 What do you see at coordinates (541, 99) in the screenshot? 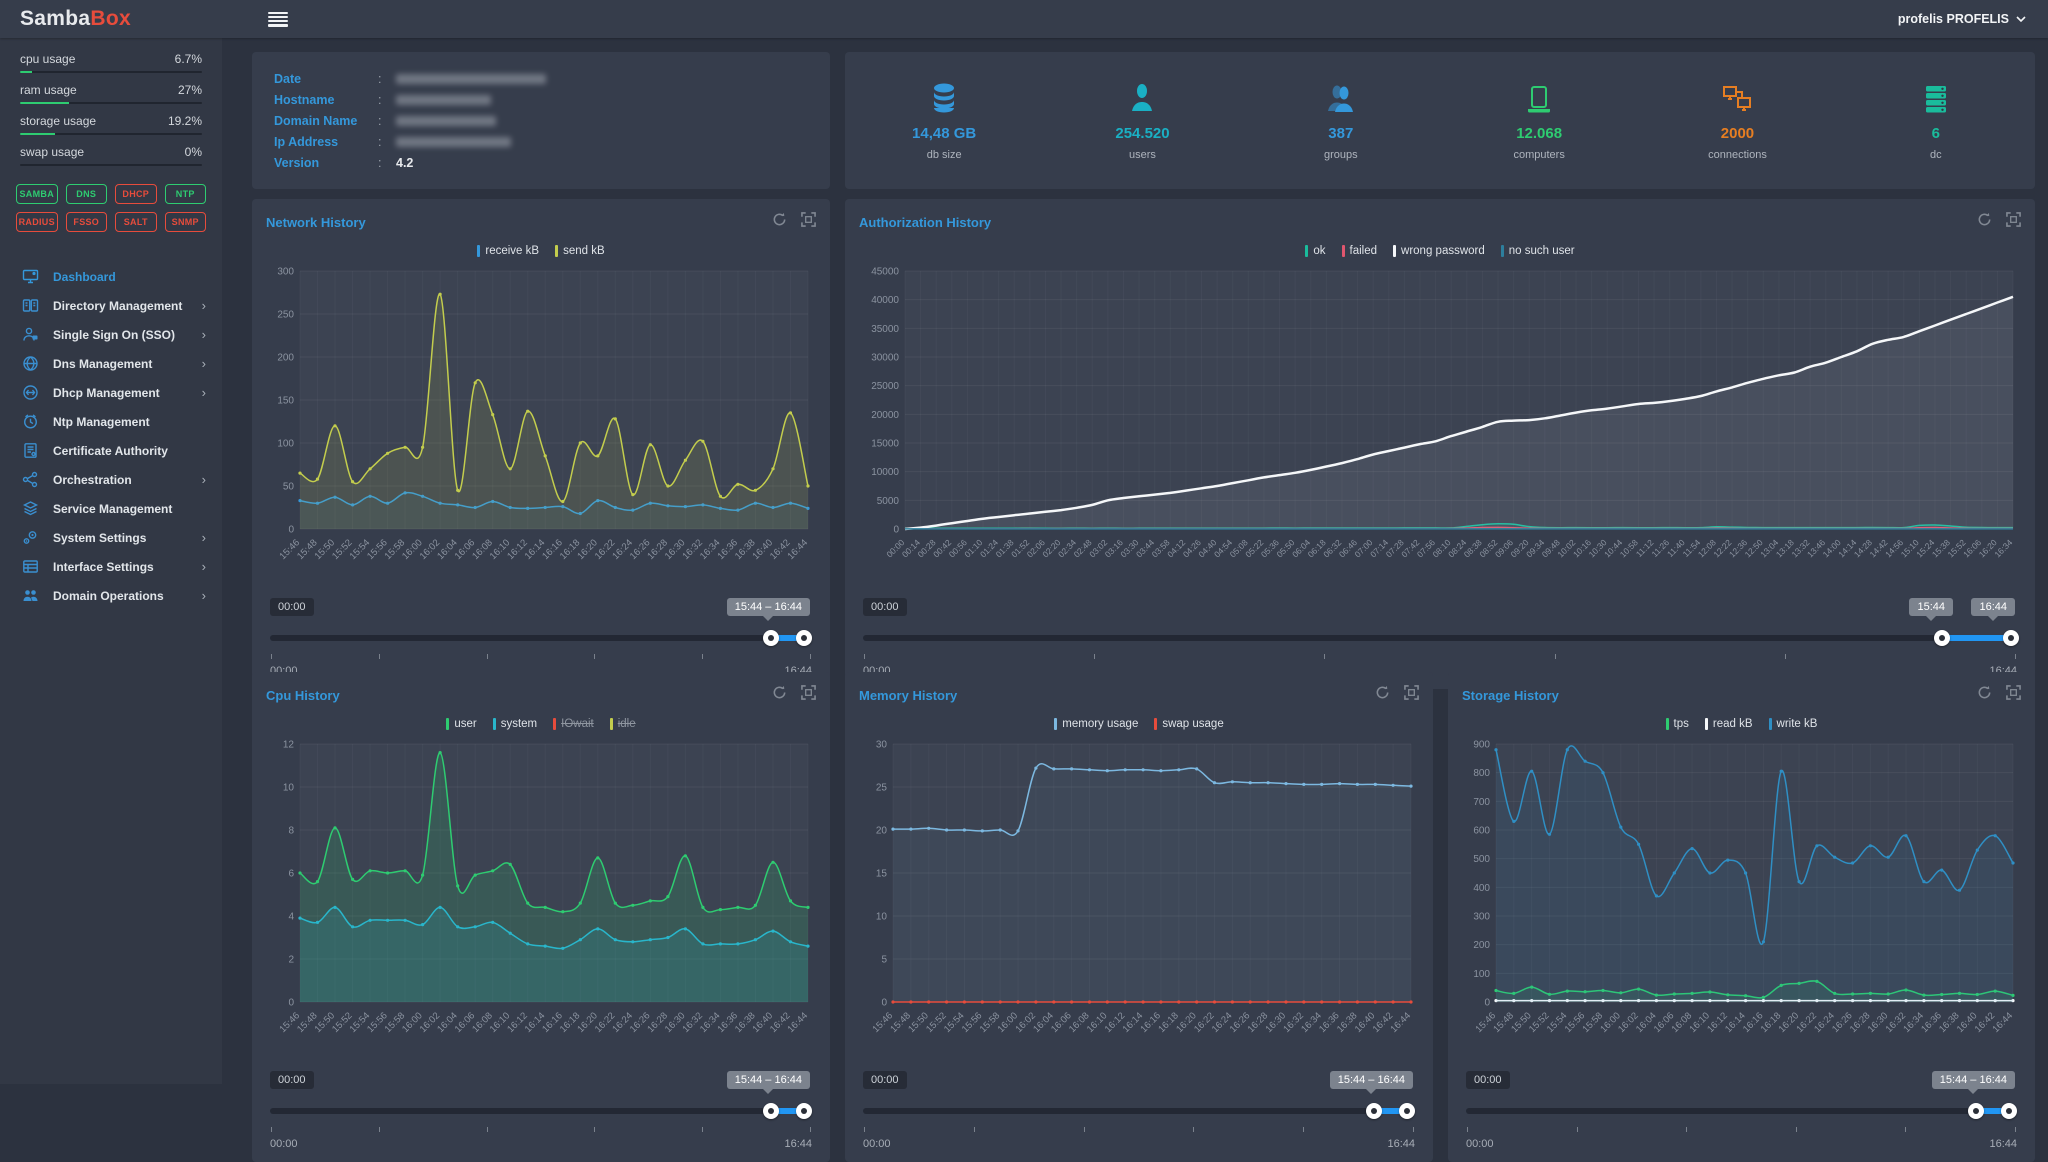
I see `info-row: Hostname:` at bounding box center [541, 99].